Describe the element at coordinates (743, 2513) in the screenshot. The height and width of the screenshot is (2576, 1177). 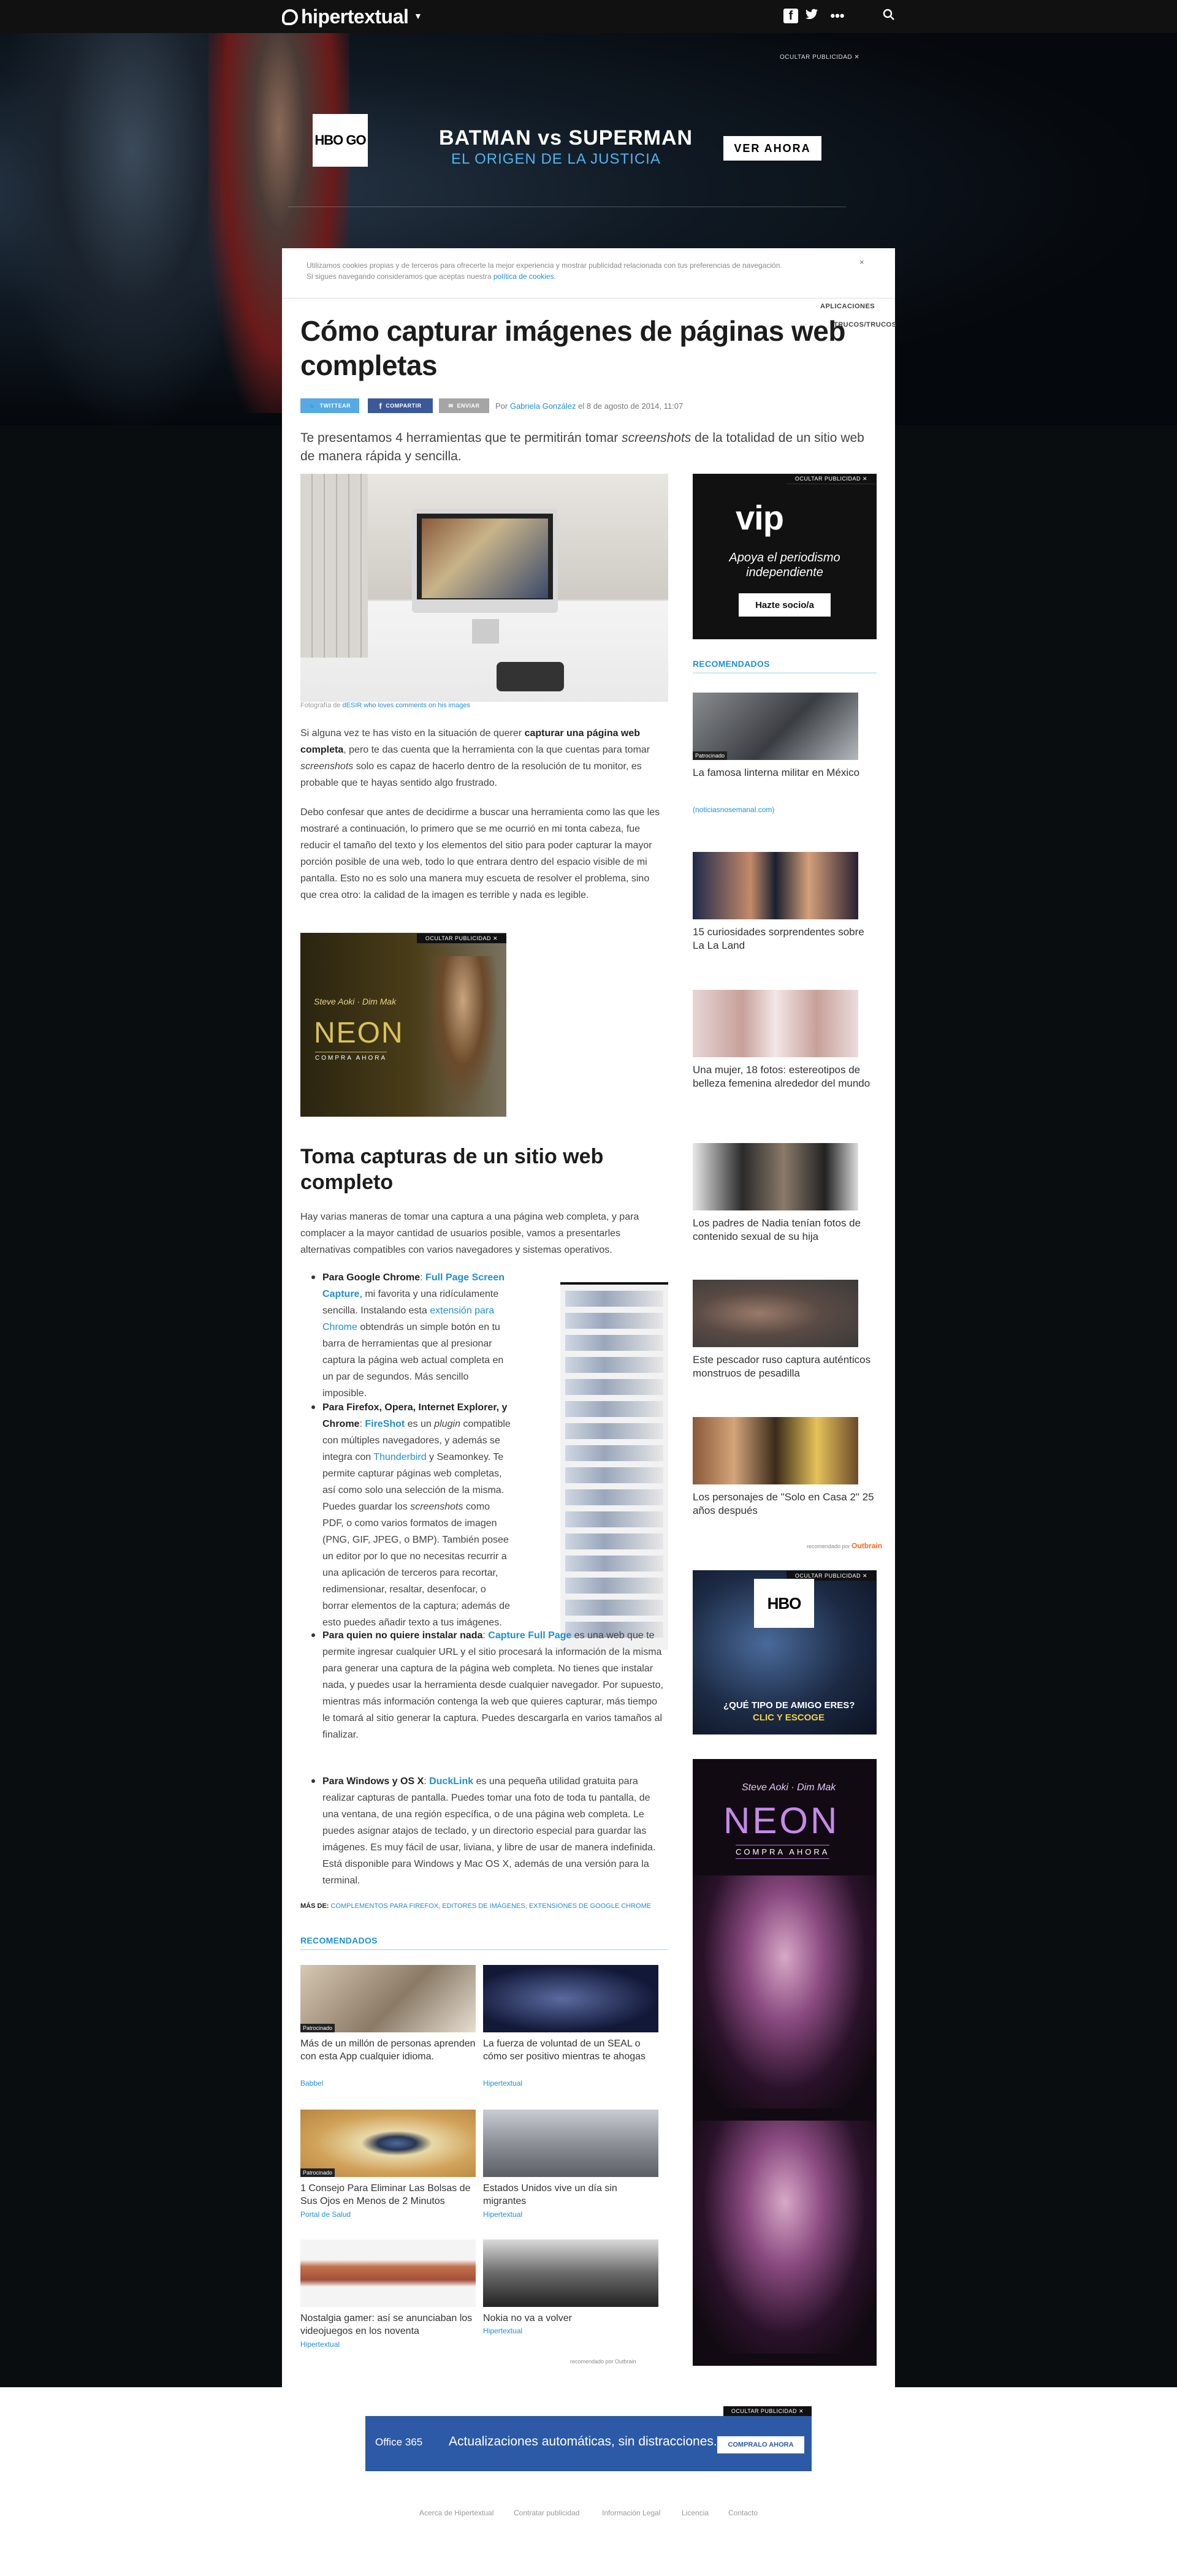
I see `footer-link-contact: Contacto` at that location.